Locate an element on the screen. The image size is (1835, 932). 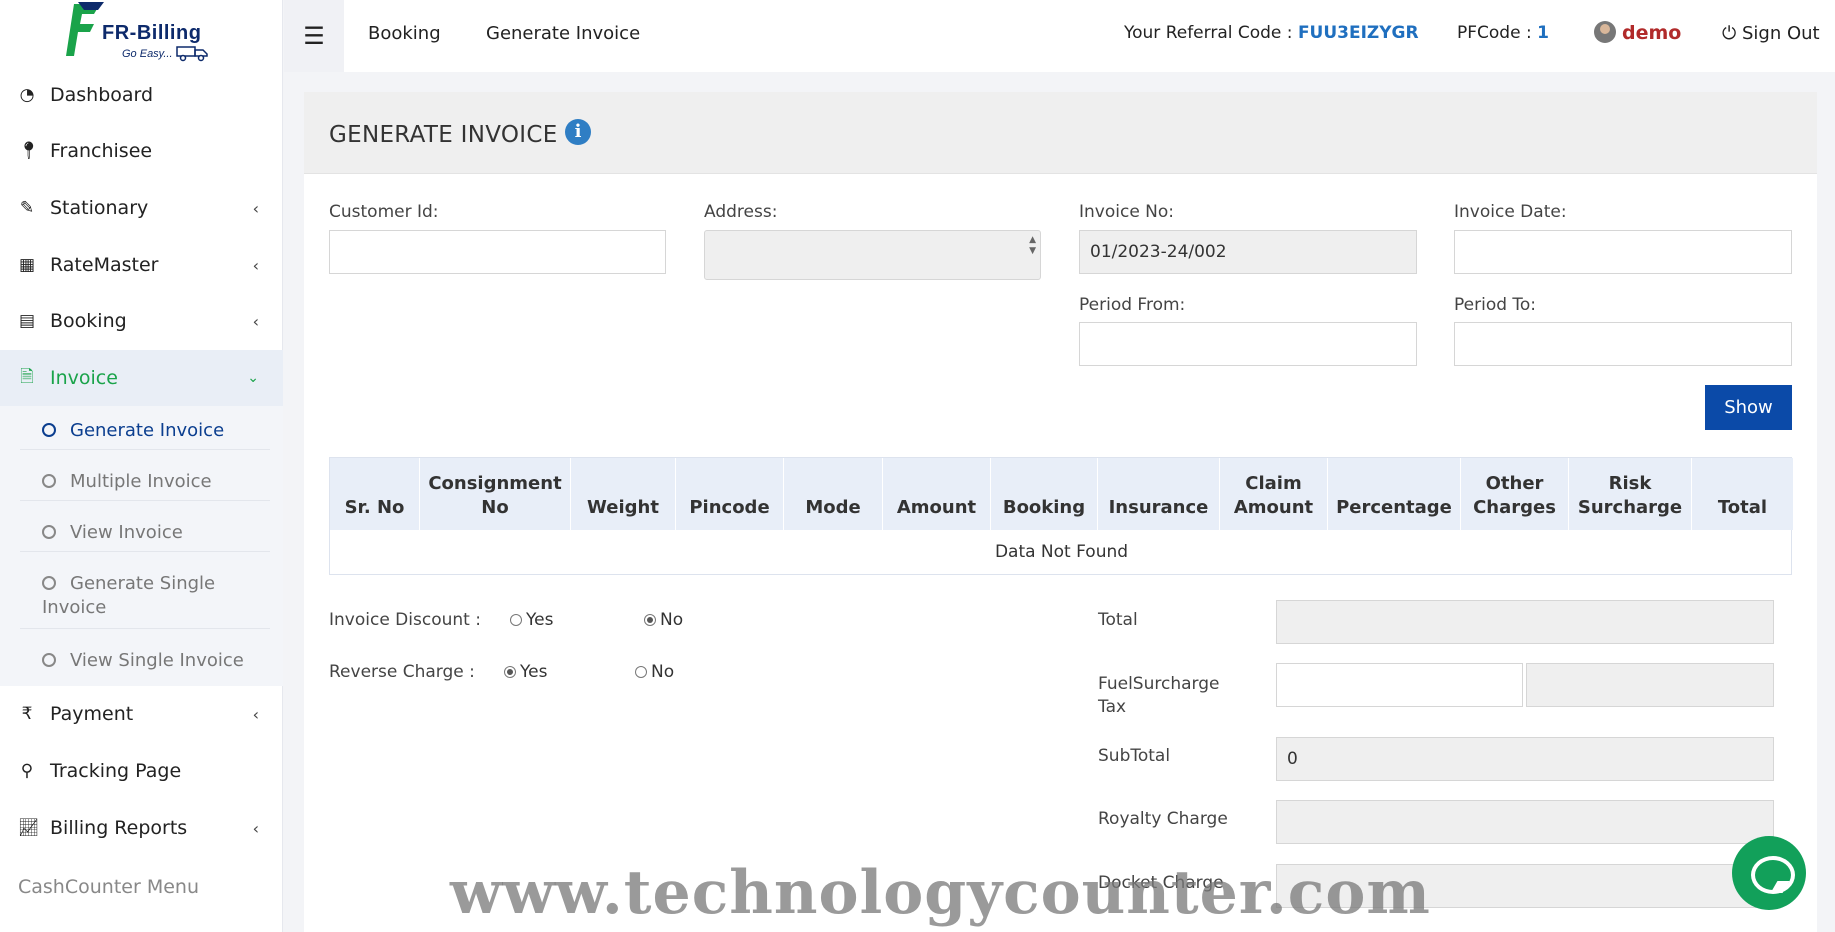
calculator-icon: ▦ is located at coordinates (27, 265).